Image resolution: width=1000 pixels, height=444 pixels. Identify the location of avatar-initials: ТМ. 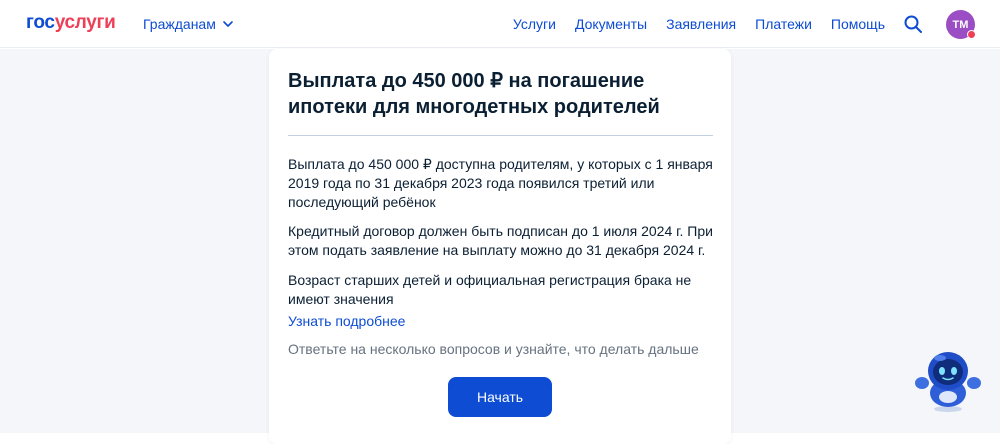
(960, 24).